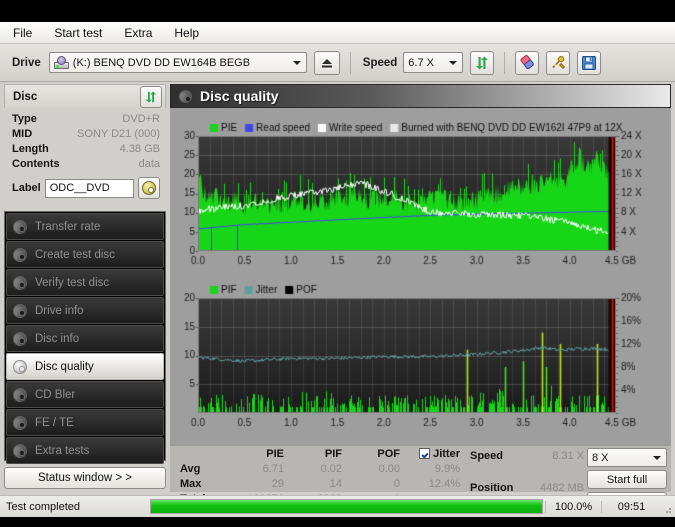 The width and height of the screenshot is (675, 527). I want to click on save-icon, so click(589, 62).